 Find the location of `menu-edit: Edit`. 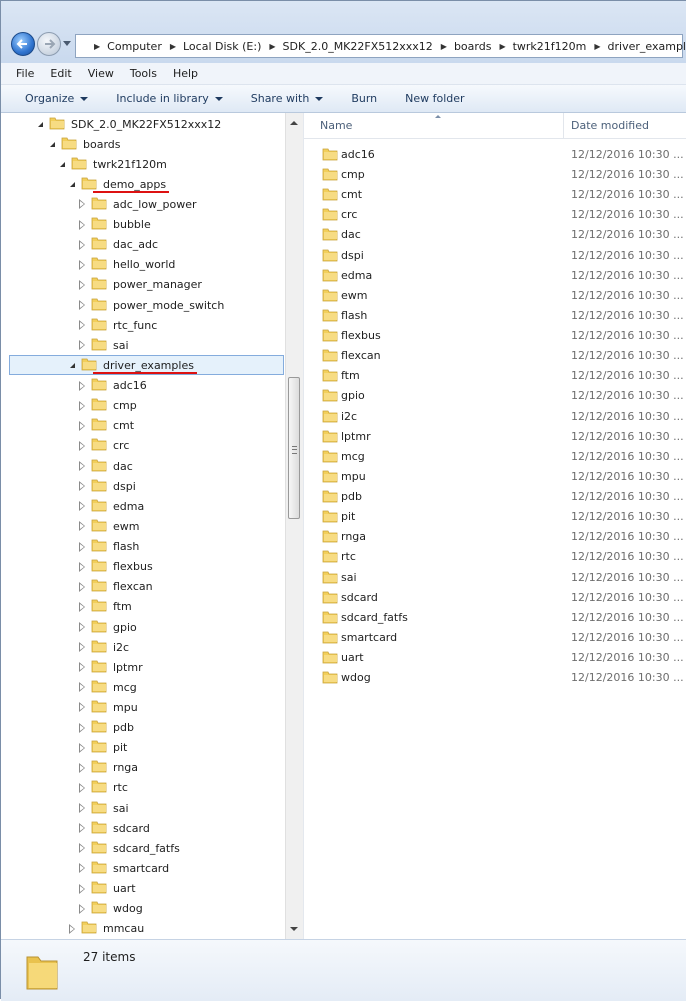

menu-edit: Edit is located at coordinates (60, 73).